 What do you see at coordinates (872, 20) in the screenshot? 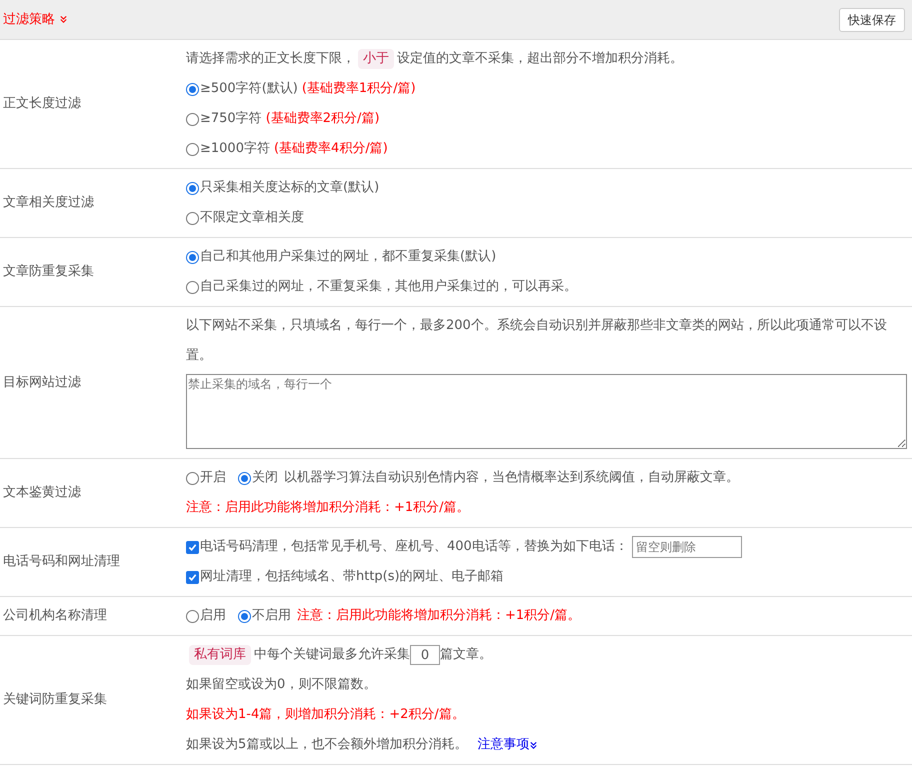
I see `save-button: 快速保存` at bounding box center [872, 20].